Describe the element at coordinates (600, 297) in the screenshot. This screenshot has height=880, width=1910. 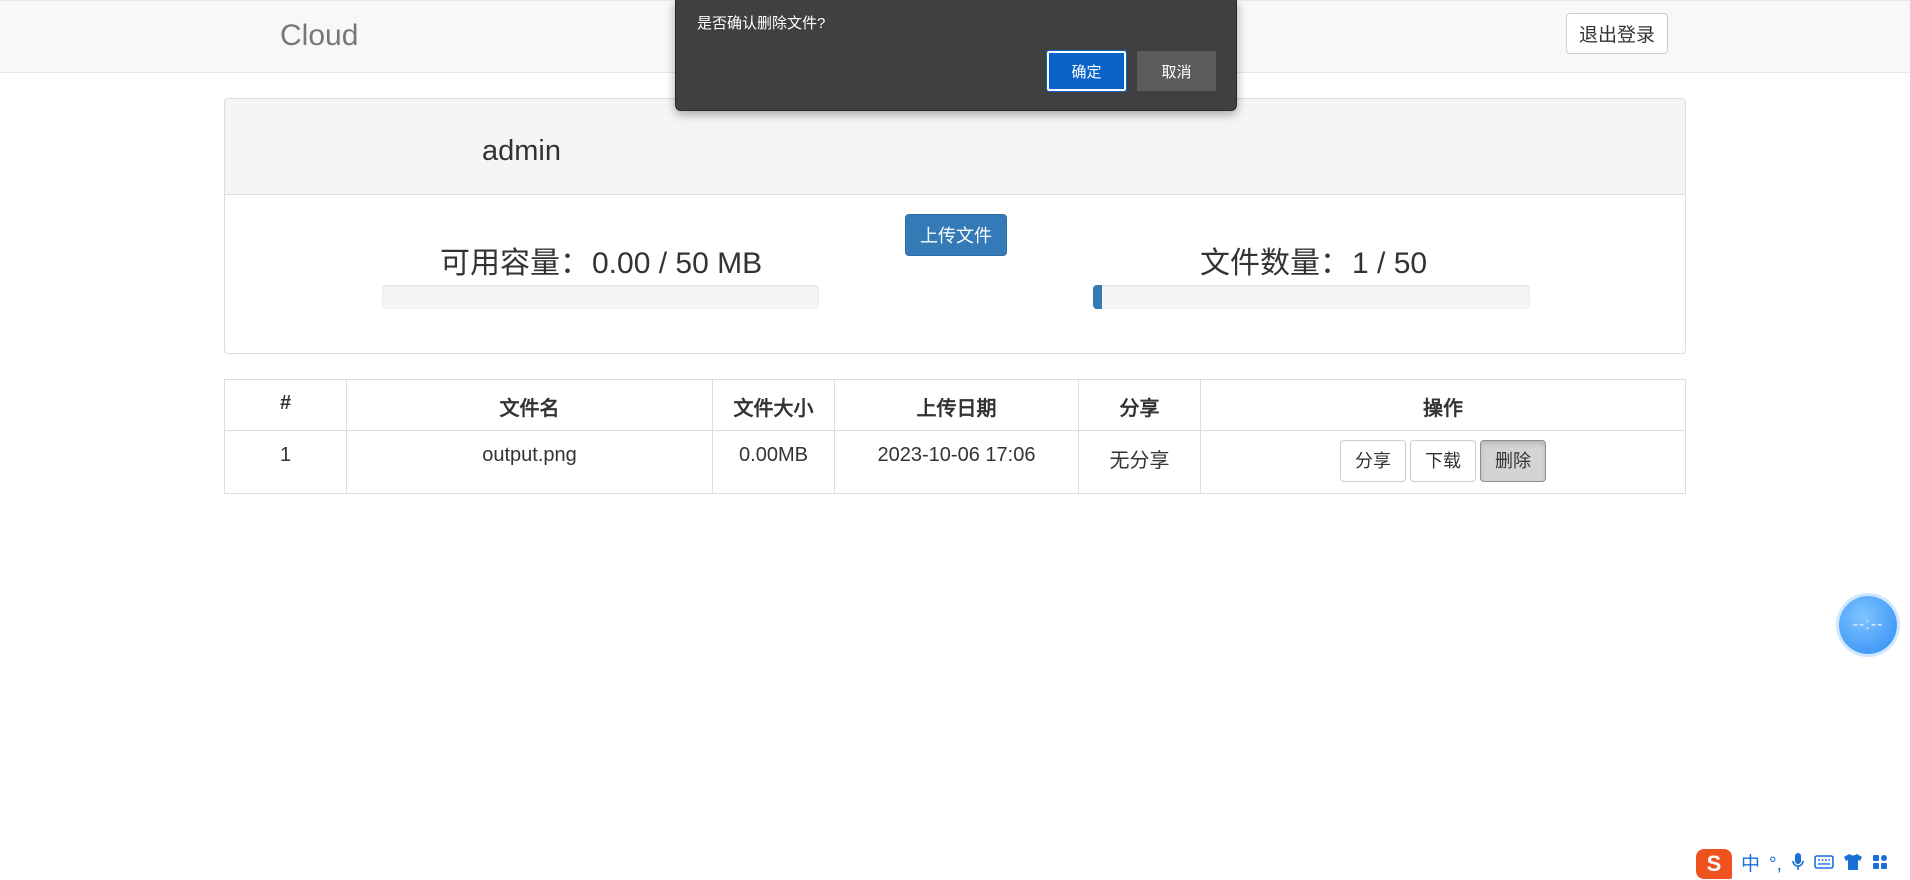
I see `capacity-progress` at that location.